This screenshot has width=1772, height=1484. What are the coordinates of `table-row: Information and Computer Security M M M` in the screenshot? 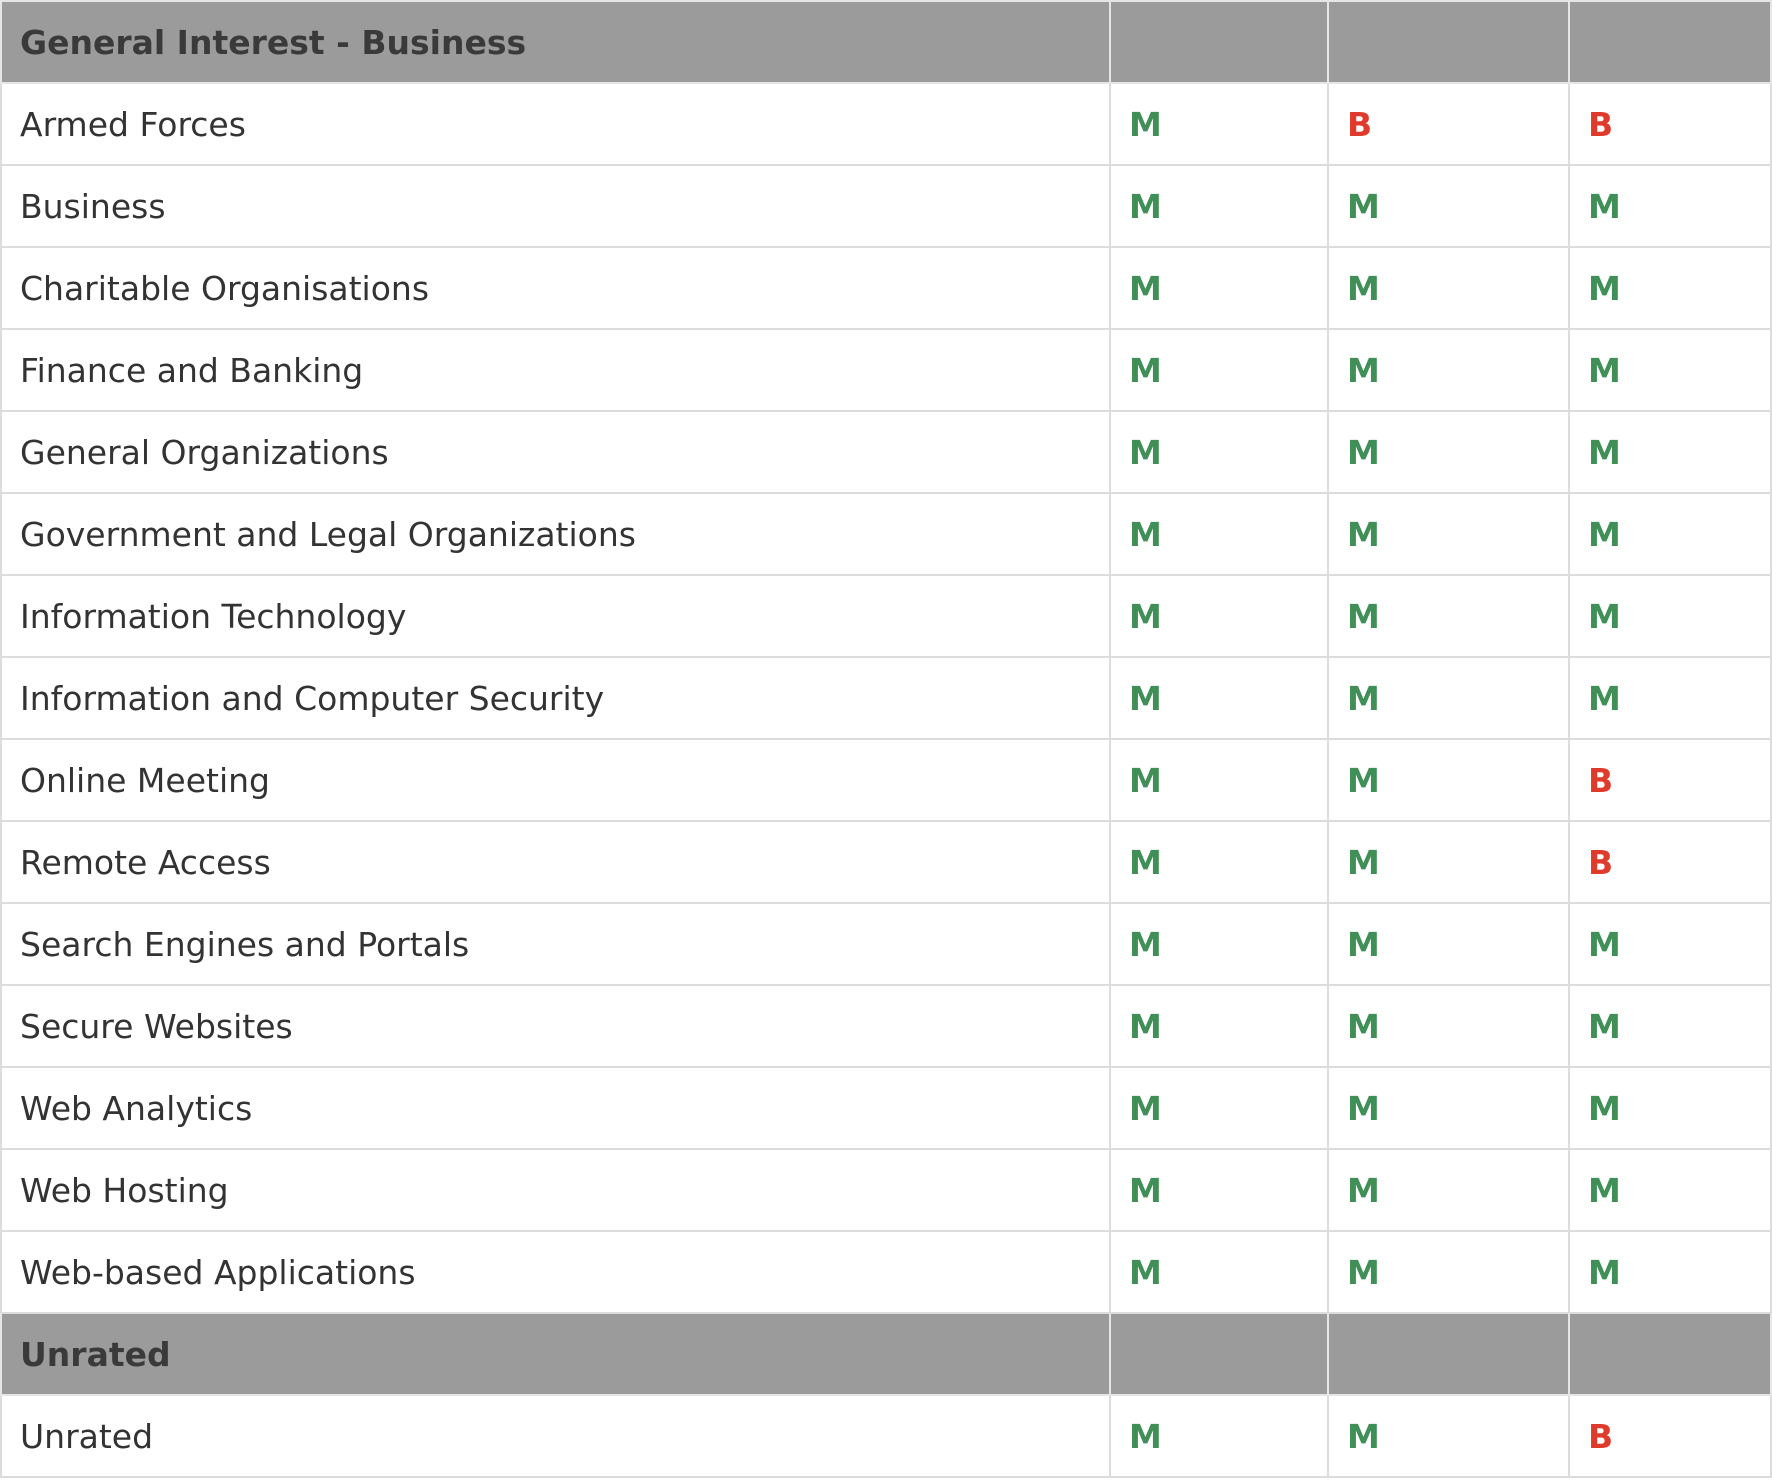 It's located at (886, 698).